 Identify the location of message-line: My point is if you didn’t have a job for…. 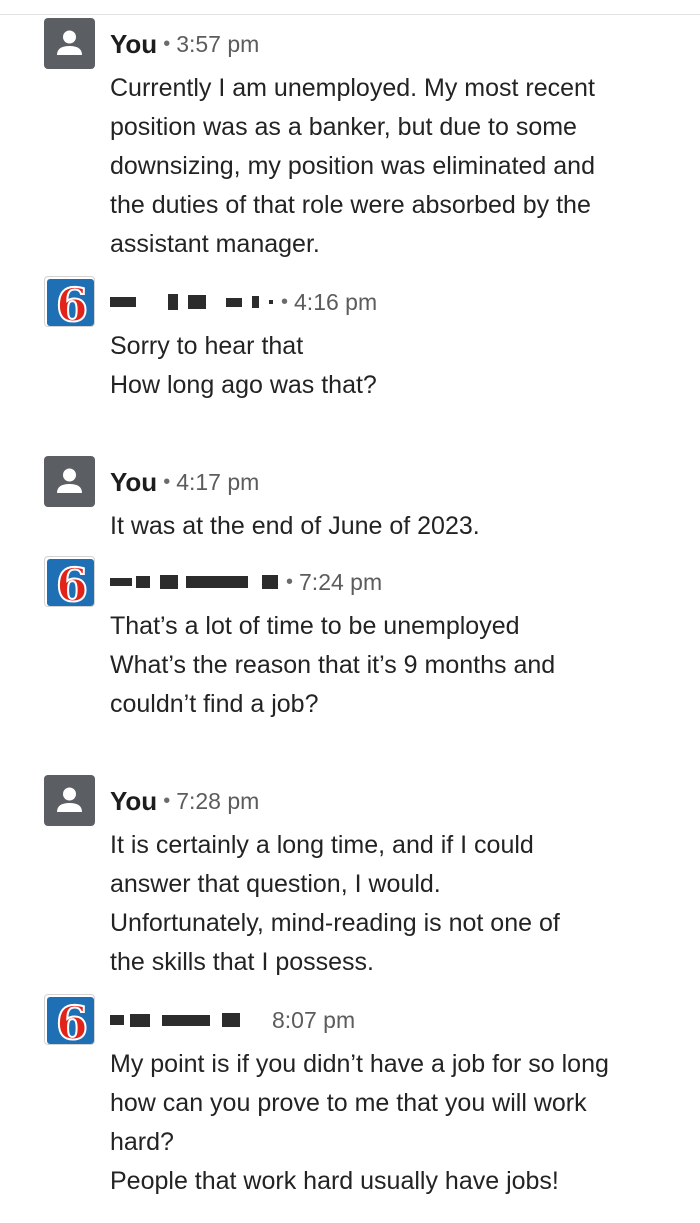
(359, 1064).